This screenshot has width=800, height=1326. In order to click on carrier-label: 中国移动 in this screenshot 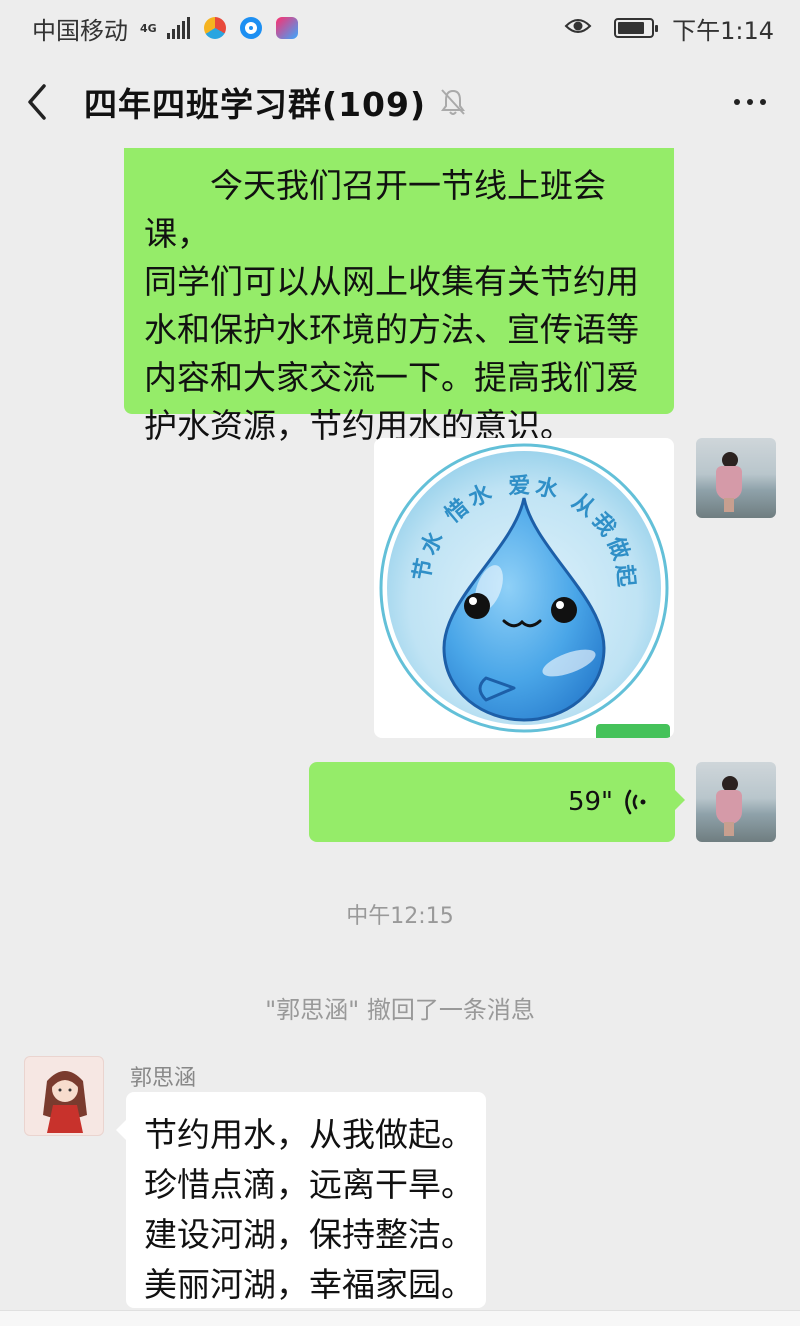, I will do `click(80, 30)`.